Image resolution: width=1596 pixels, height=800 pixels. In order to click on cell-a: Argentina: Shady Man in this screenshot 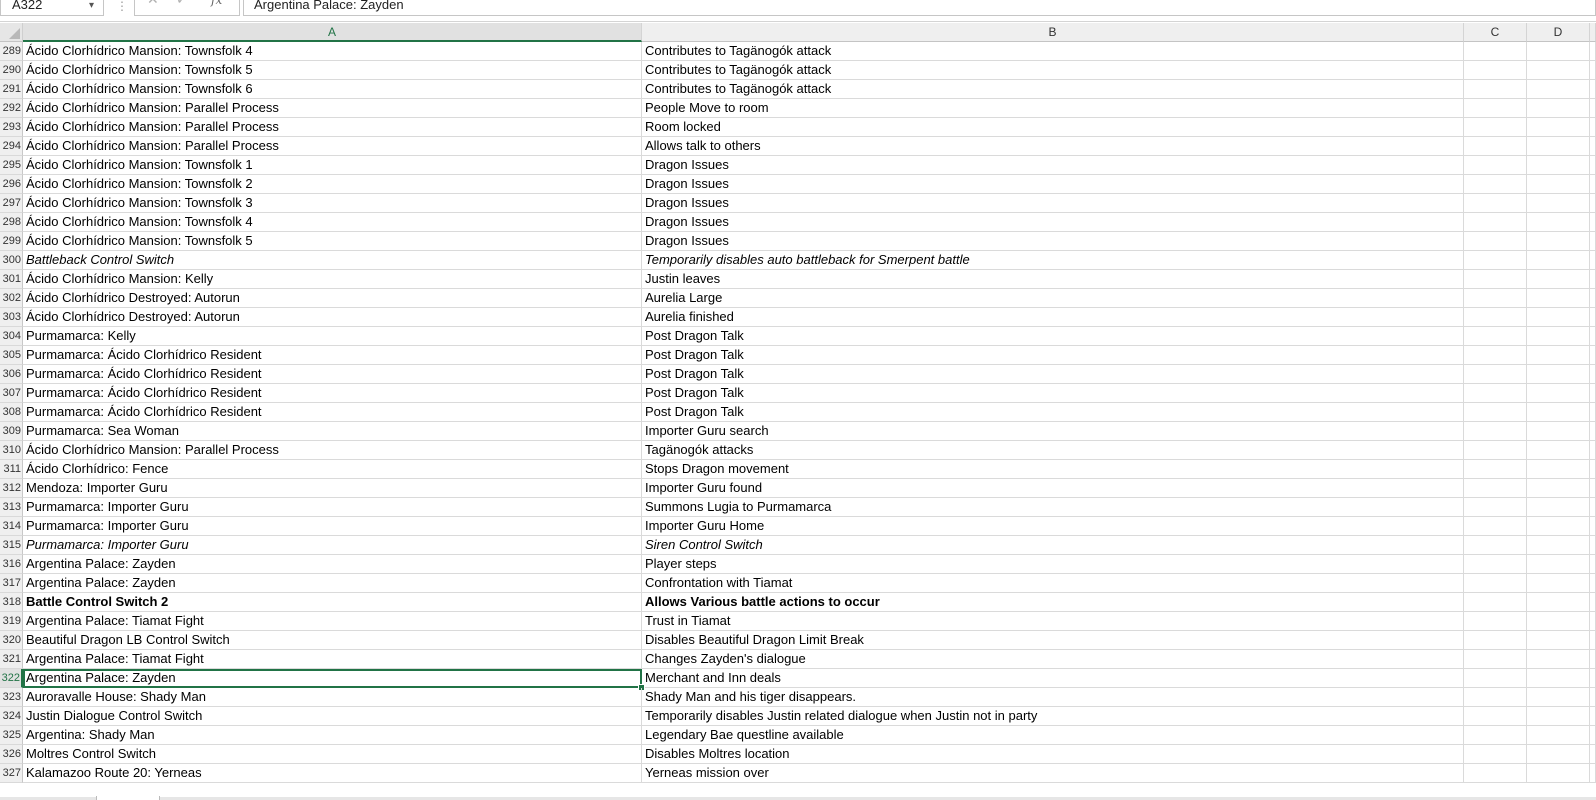, I will do `click(332, 735)`.